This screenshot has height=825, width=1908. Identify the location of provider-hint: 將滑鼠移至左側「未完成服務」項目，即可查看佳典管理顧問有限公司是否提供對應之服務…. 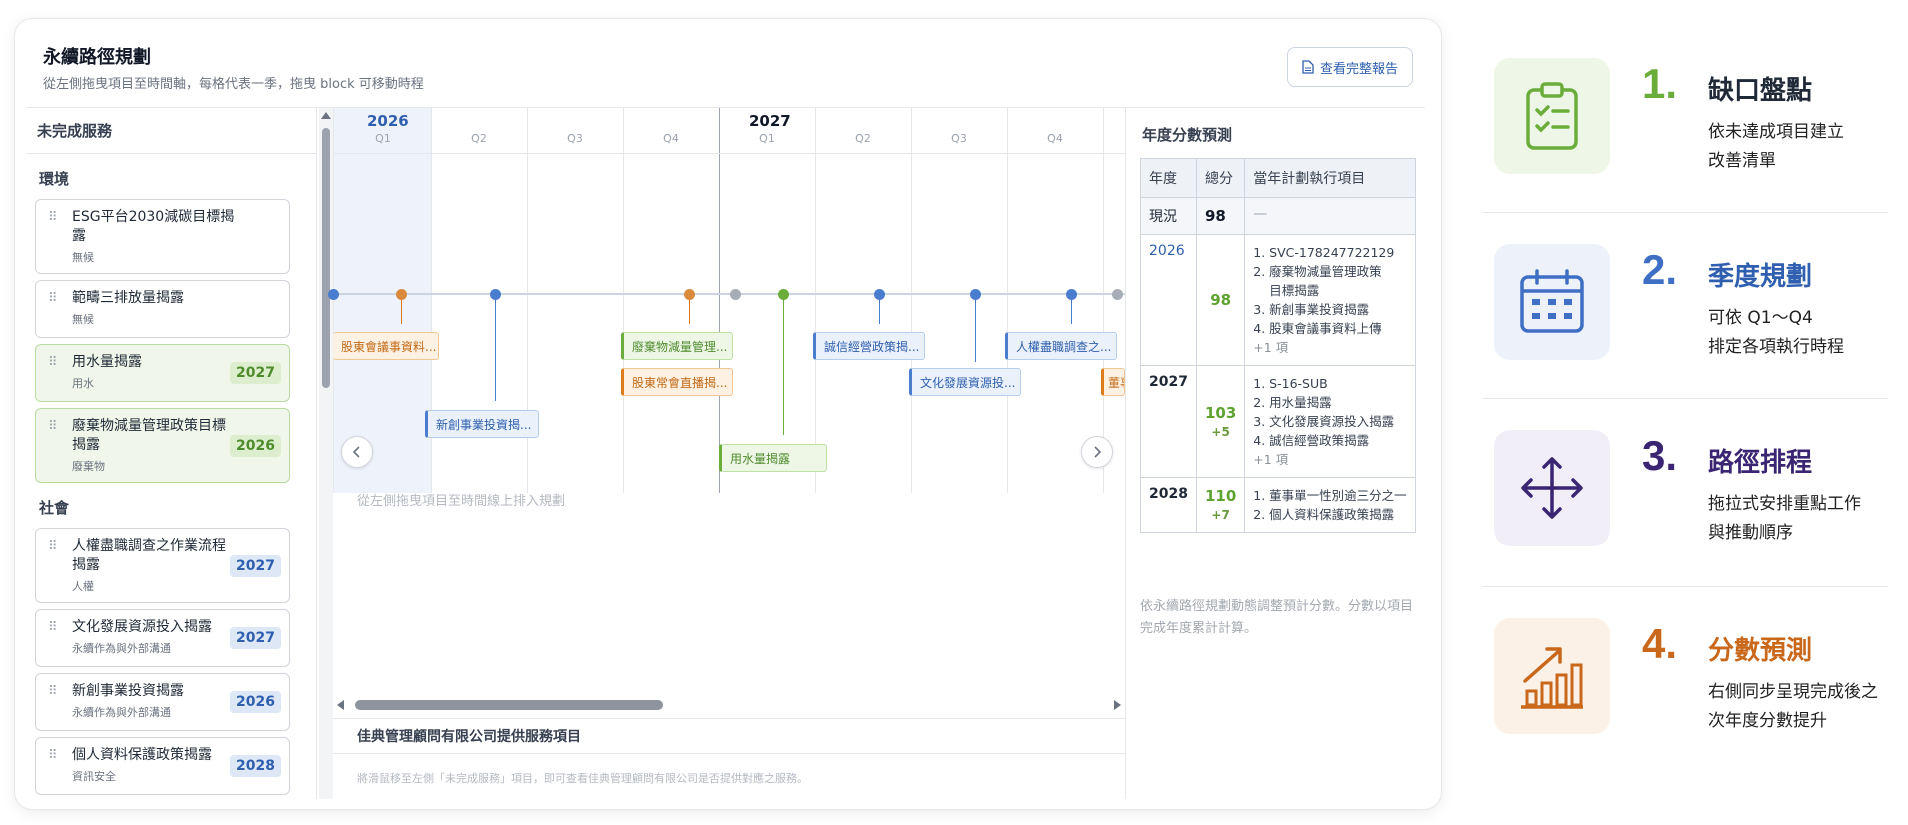
(582, 778).